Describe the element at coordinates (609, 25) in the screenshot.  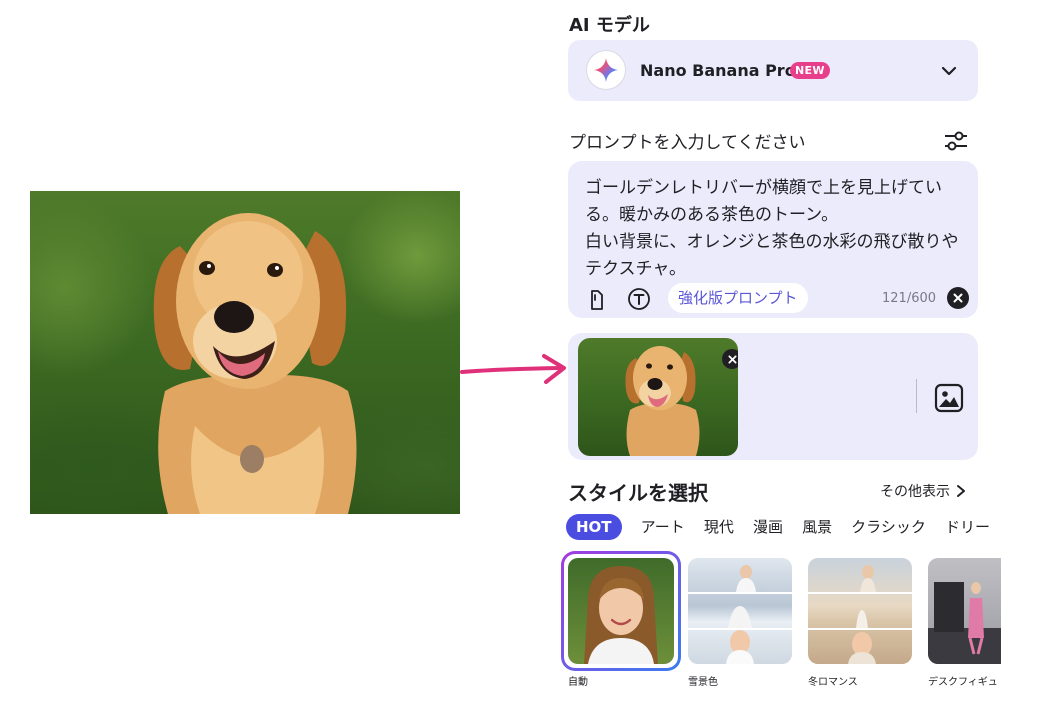
I see `model-section-title: AI モデル` at that location.